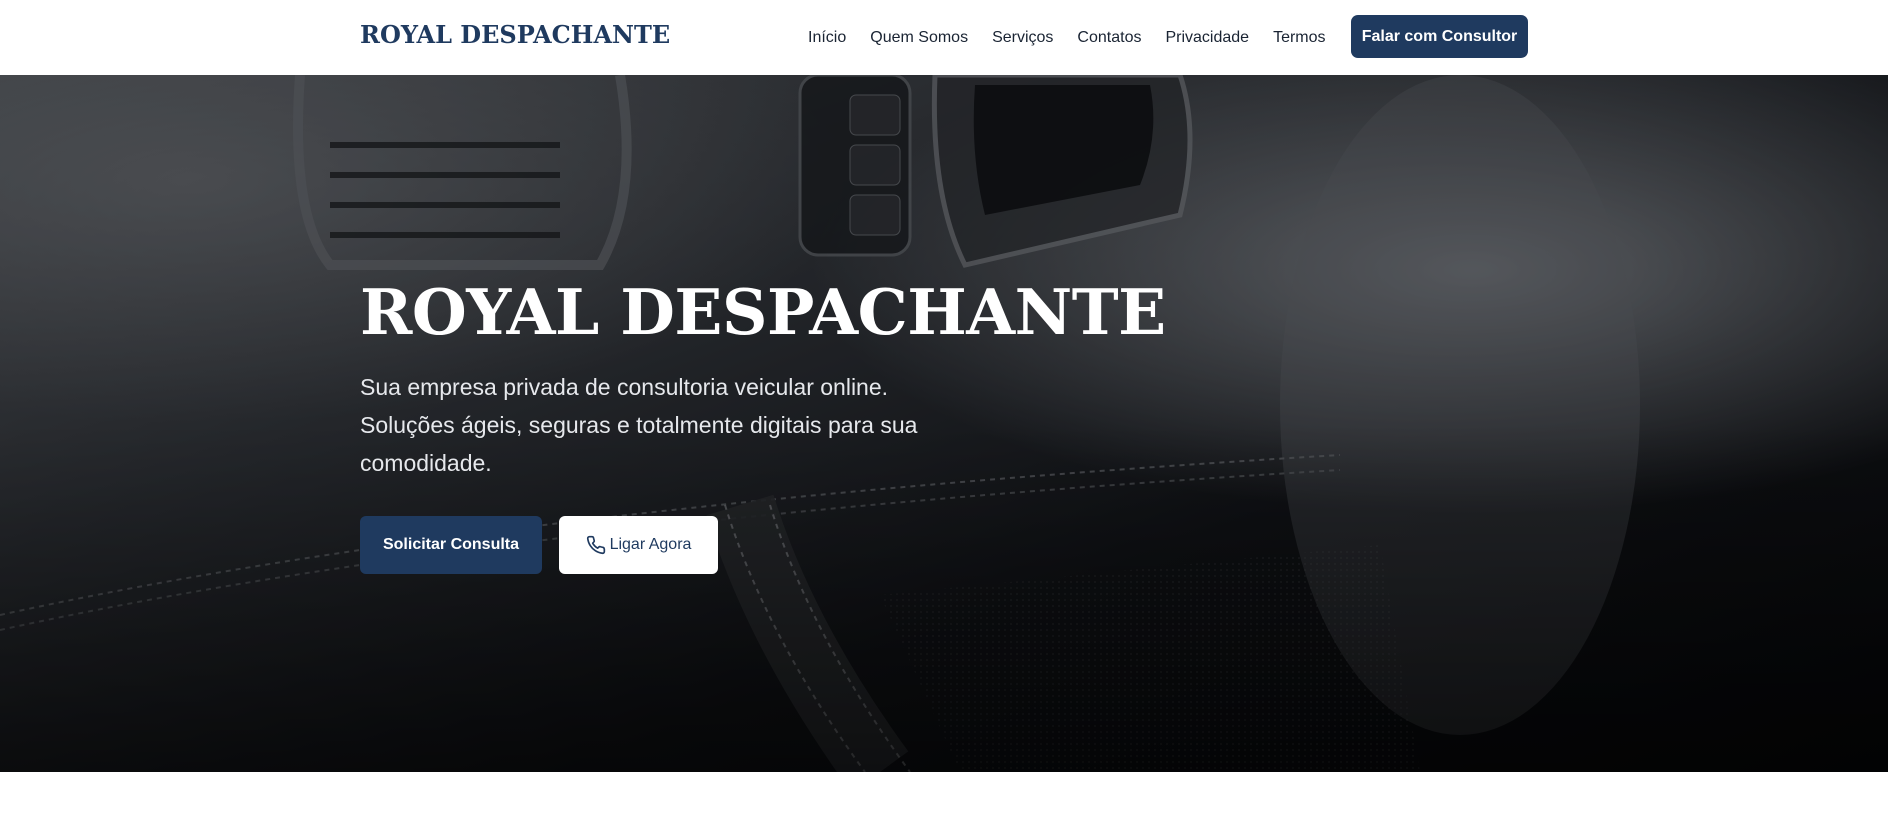 Image resolution: width=1888 pixels, height=818 pixels. I want to click on talk-to-consultant-button: Falar com Consultor, so click(1439, 36).